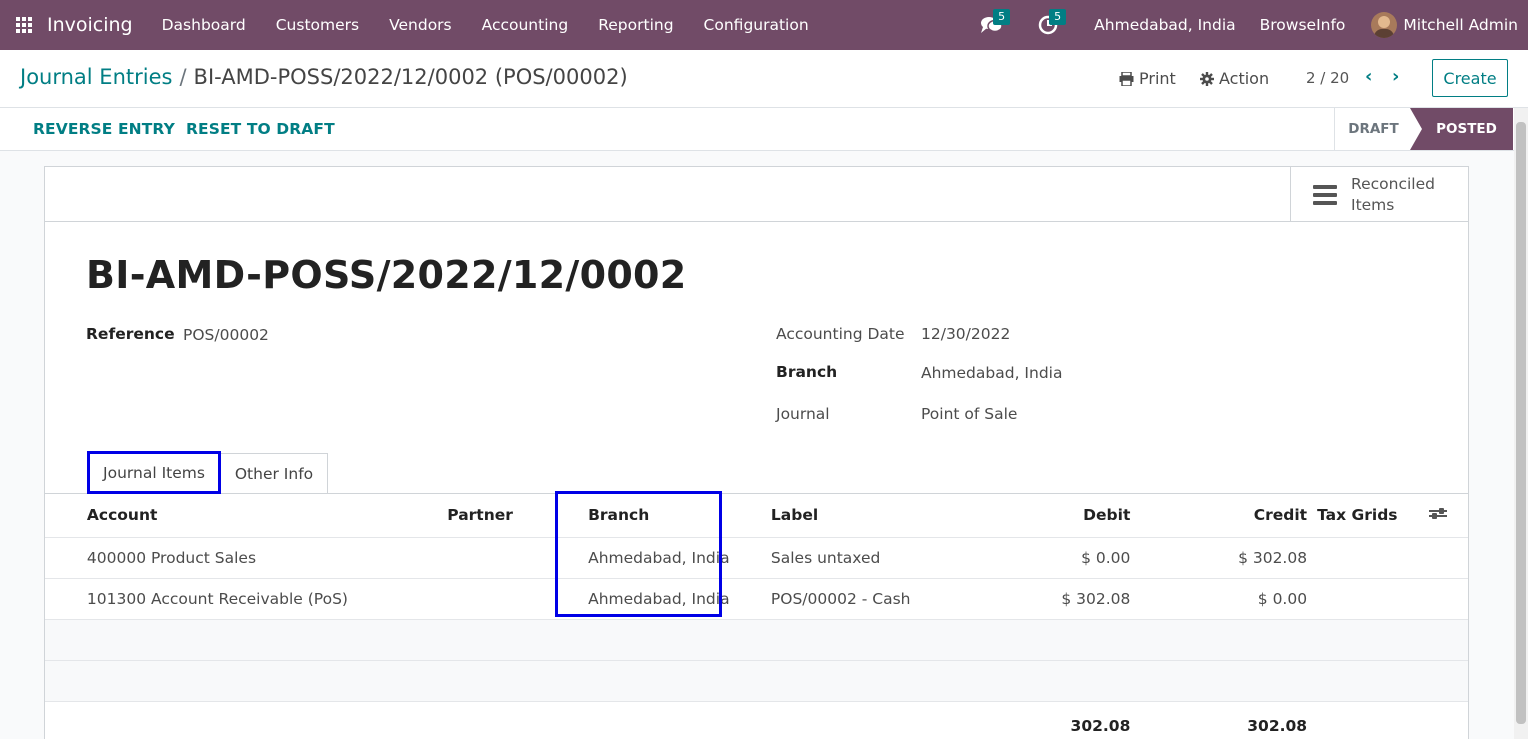 The width and height of the screenshot is (1528, 739). Describe the element at coordinates (317, 25) in the screenshot. I see `menu-customers: Customers` at that location.